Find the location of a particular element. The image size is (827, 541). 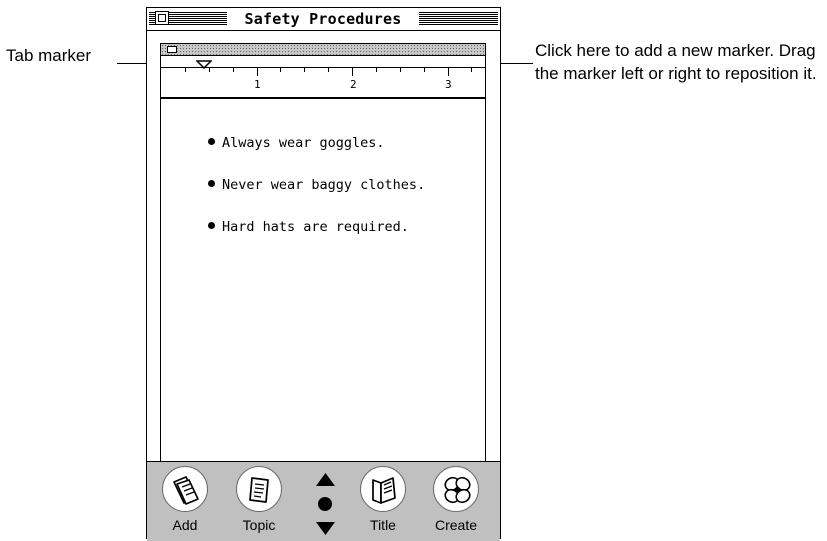

title-button: Title is located at coordinates (385, 502).